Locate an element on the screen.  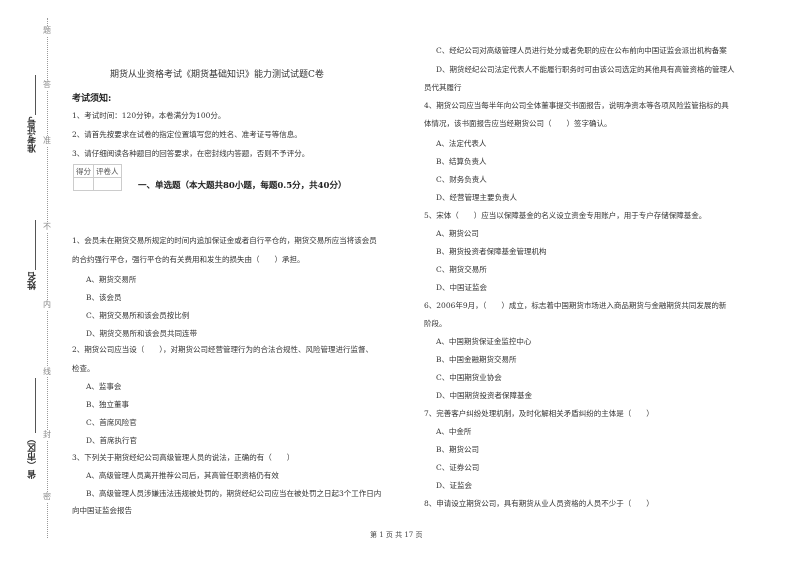
question-8-line1: 8、申请设立期货公司，具有期货从业人员资格的人员不少于（ ） is located at coordinates (539, 503).